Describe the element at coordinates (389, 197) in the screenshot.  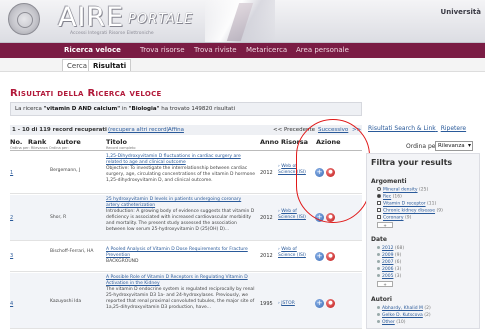
I see `filter-item: Rec (16)` at that location.